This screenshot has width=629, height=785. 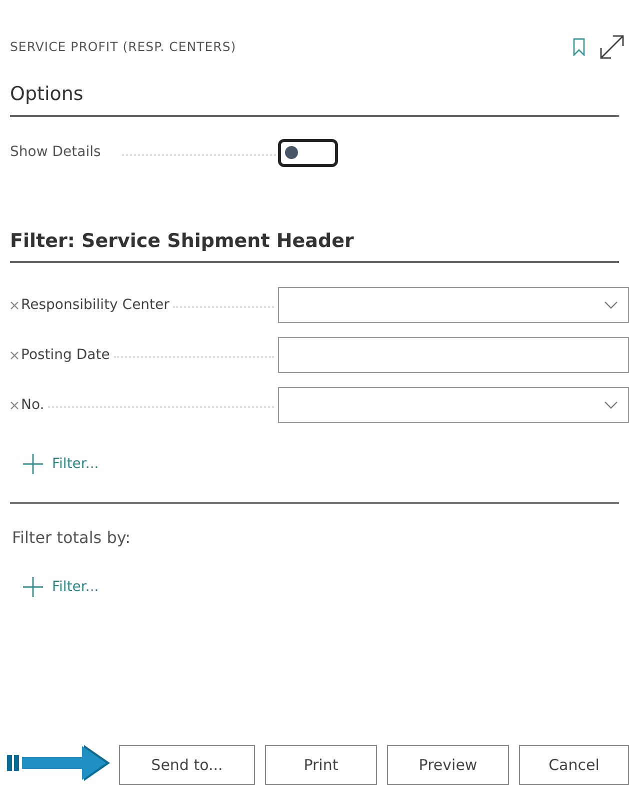 What do you see at coordinates (72, 538) in the screenshot?
I see `section-label: Filter totals by:` at bounding box center [72, 538].